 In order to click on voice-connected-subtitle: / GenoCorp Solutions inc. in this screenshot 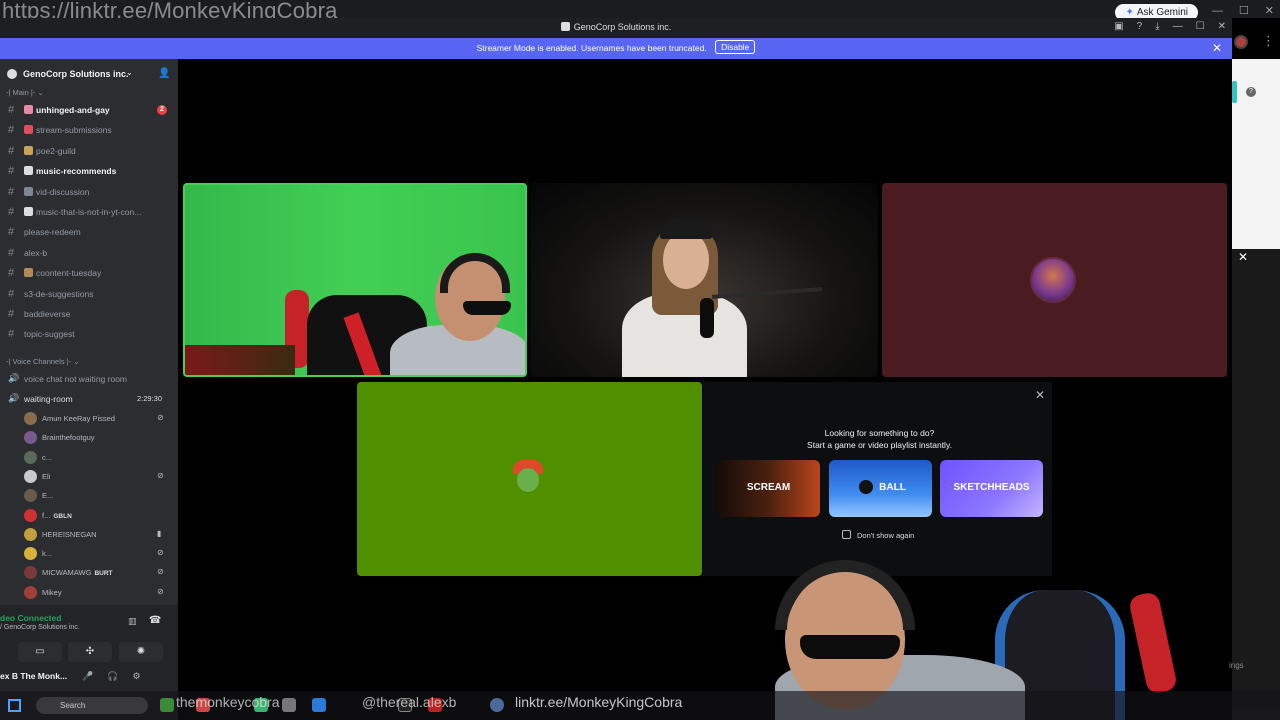, I will do `click(40, 627)`.